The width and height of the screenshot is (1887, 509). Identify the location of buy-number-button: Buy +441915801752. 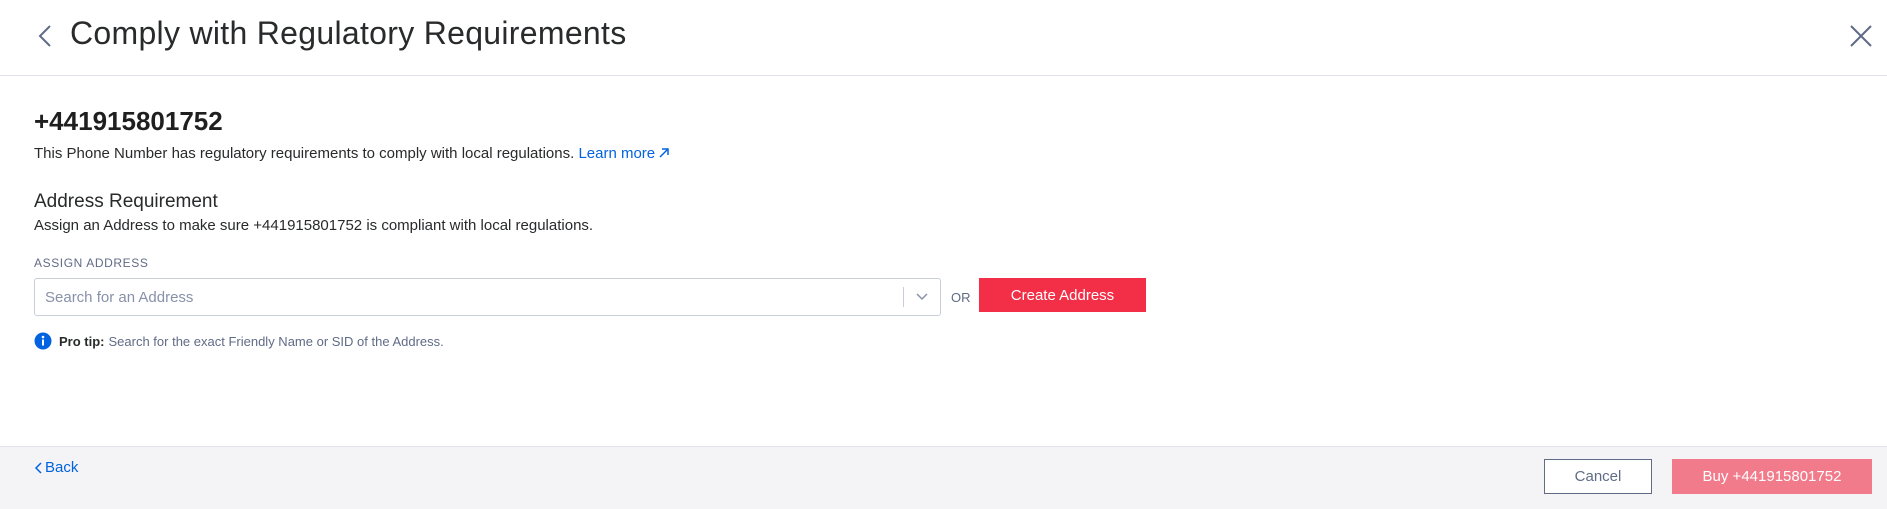
(1772, 476).